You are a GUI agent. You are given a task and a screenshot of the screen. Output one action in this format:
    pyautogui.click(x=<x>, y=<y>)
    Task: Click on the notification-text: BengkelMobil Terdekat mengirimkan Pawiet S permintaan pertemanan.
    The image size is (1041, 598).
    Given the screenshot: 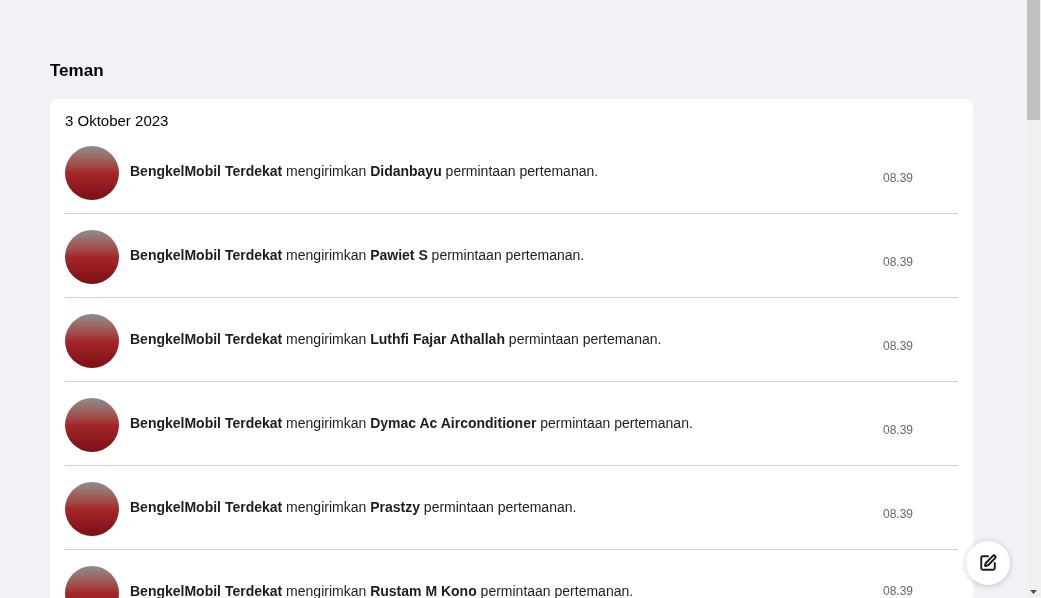 What is the action you would take?
    pyautogui.click(x=357, y=255)
    